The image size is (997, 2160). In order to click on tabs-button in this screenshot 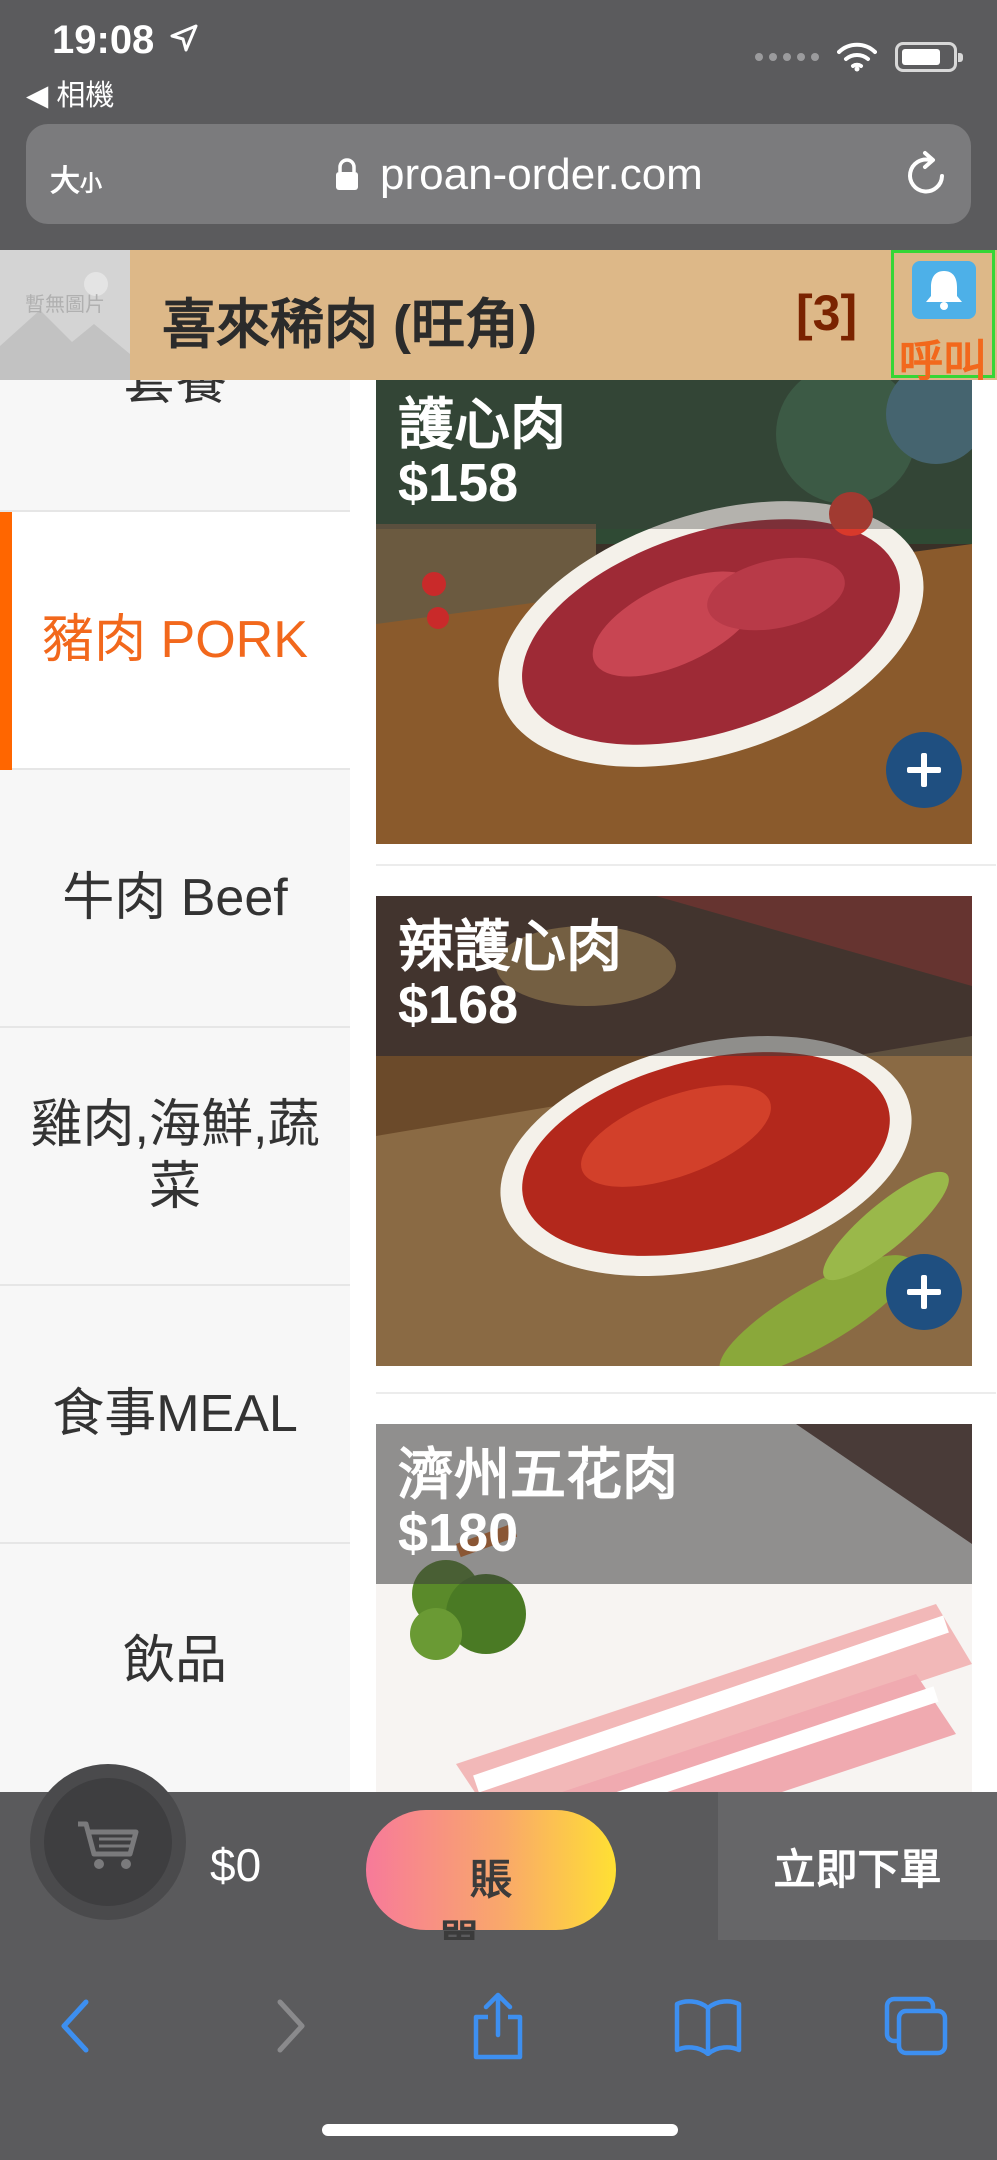, I will do `click(916, 2026)`.